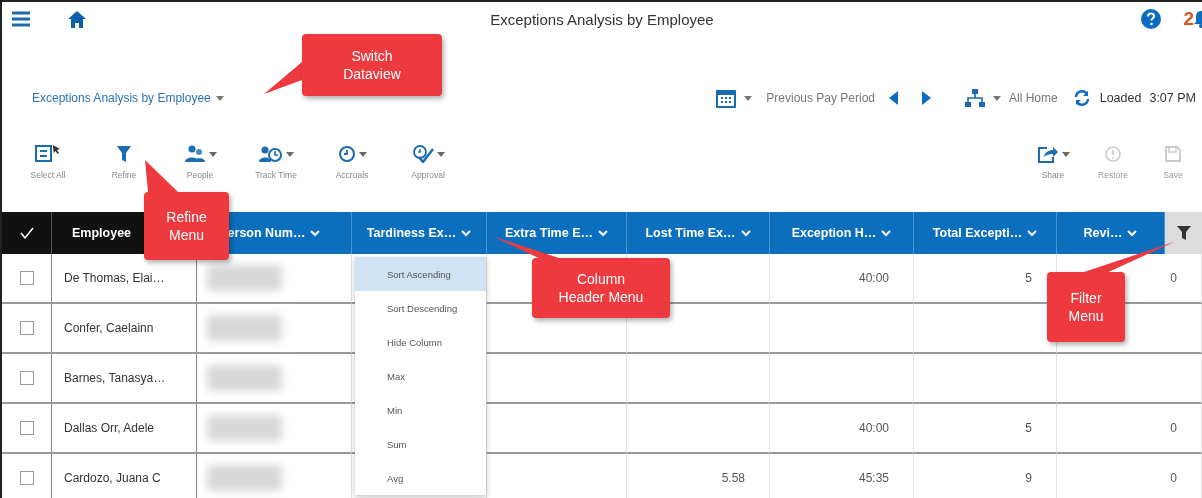  Describe the element at coordinates (420, 342) in the screenshot. I see `menu-item: Hide Column` at that location.